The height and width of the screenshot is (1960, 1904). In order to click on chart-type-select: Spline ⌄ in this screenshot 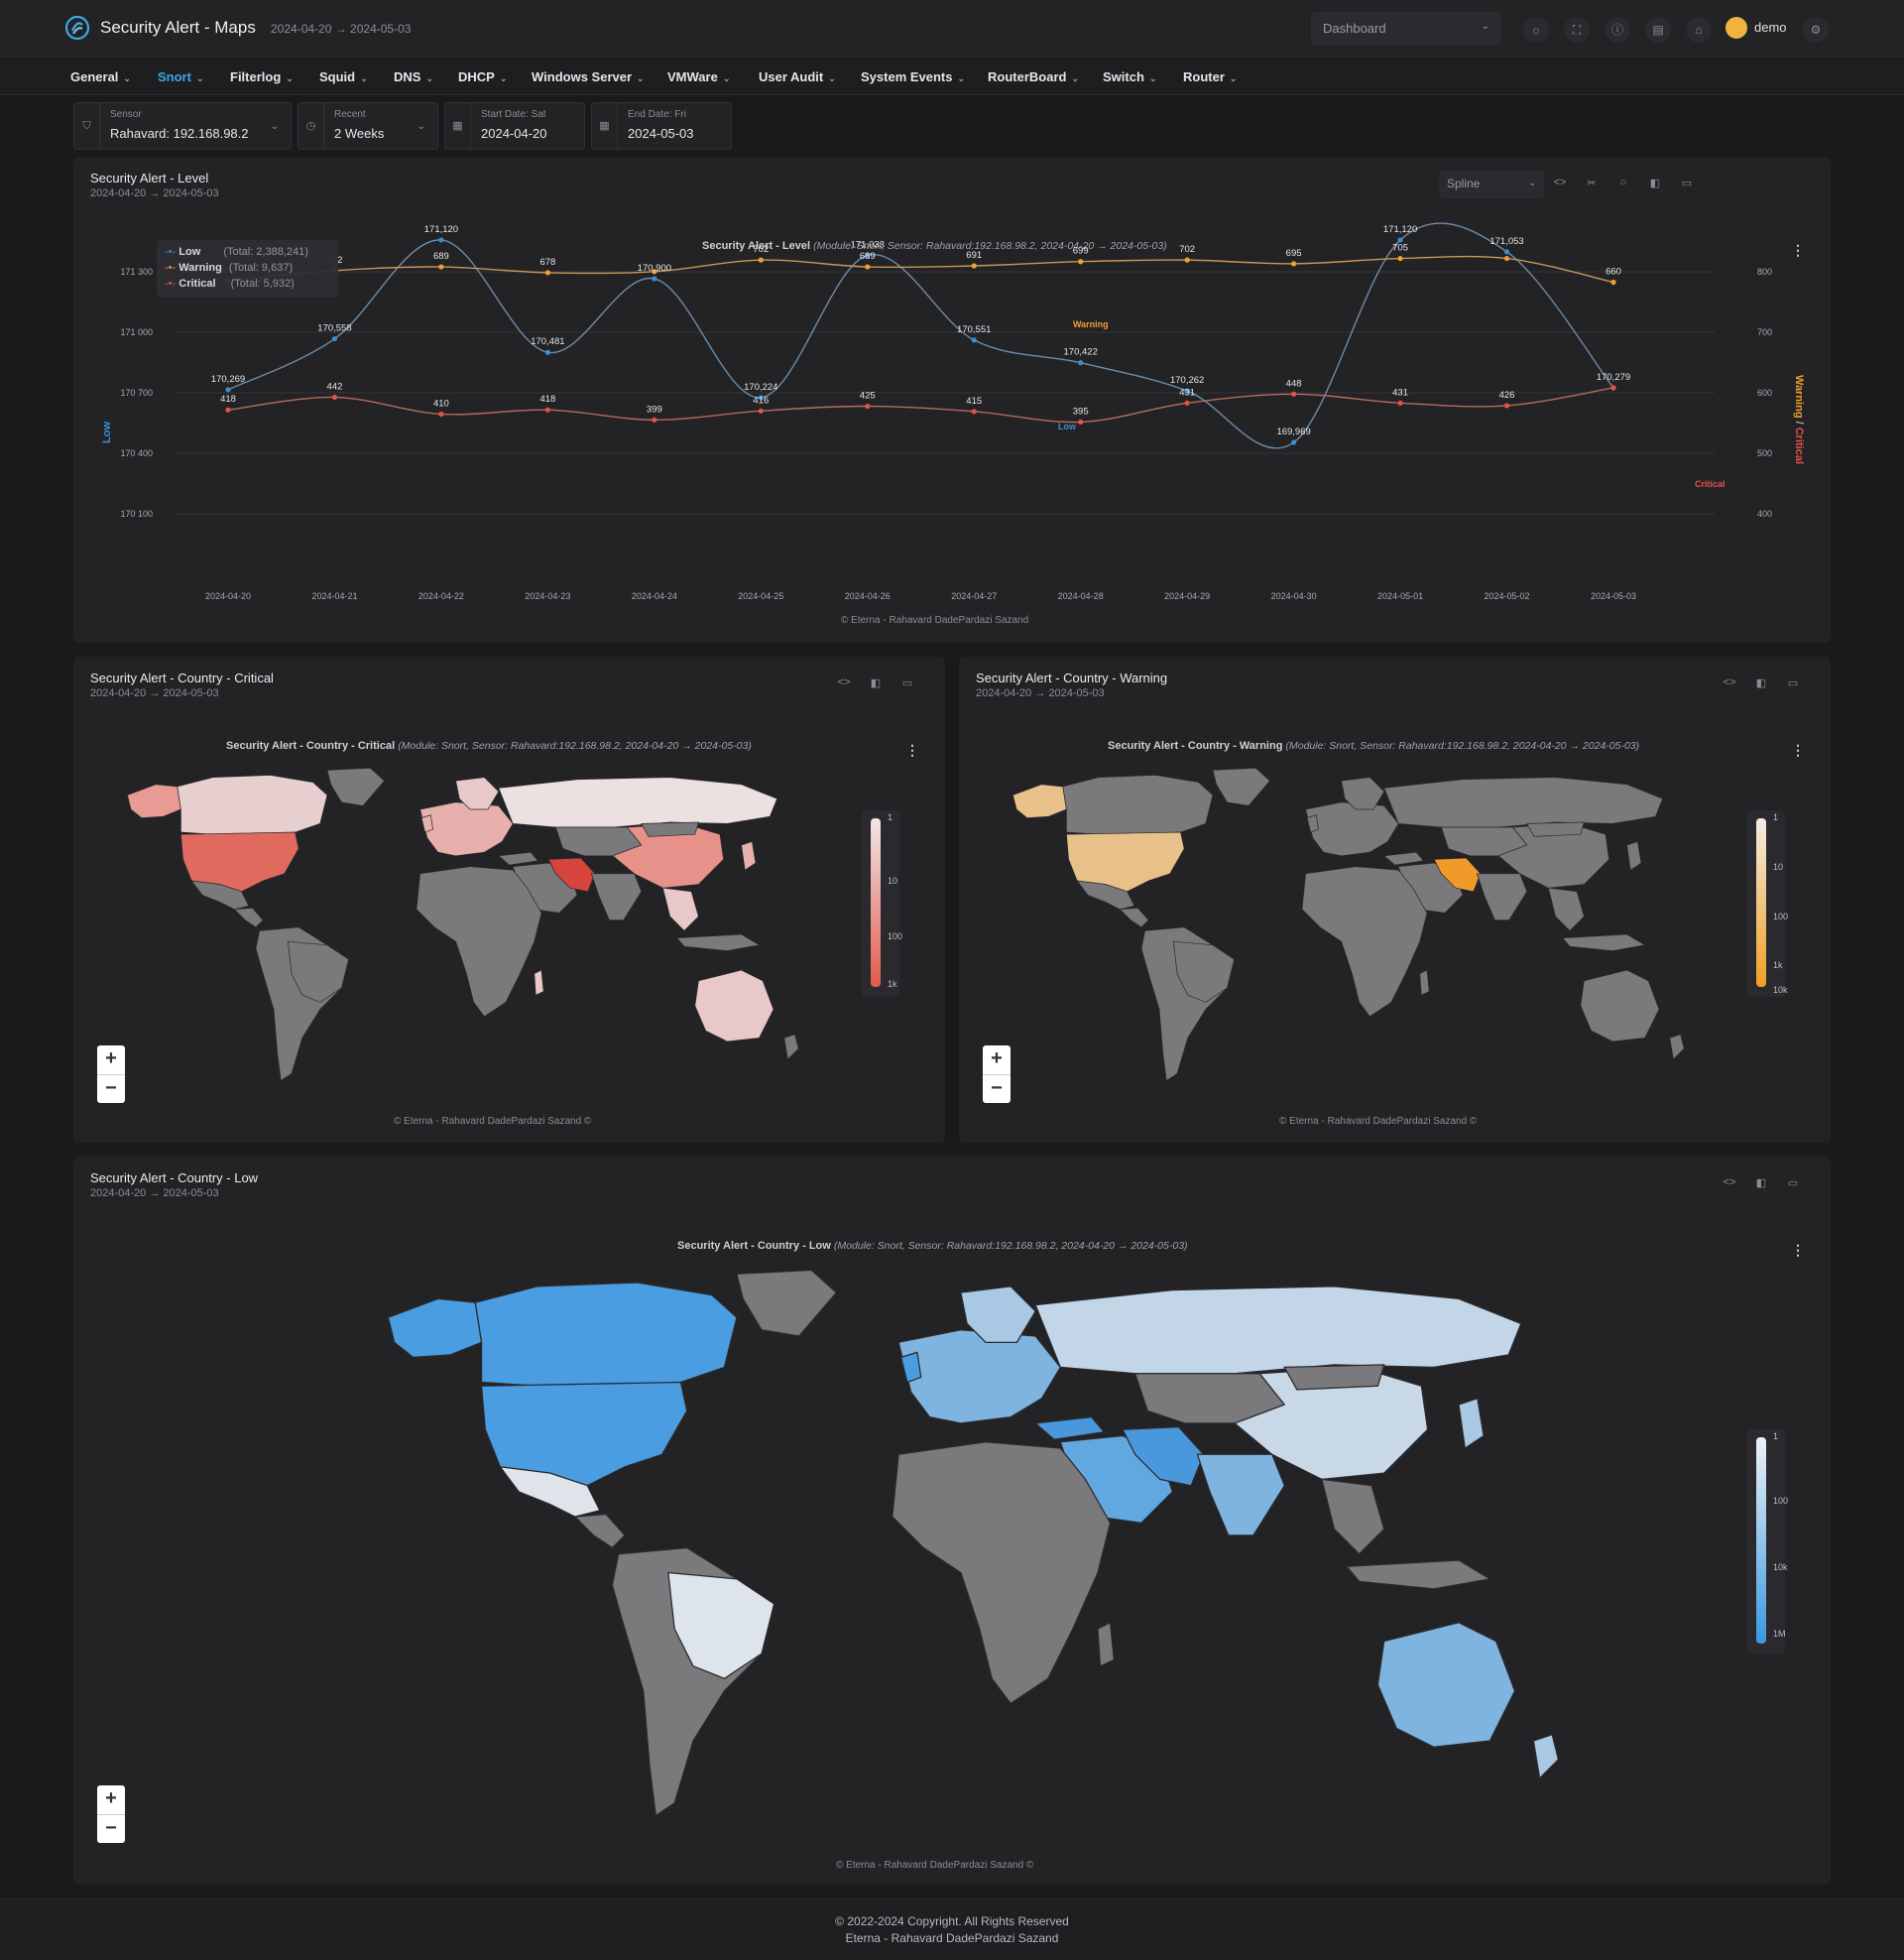, I will do `click(1491, 184)`.